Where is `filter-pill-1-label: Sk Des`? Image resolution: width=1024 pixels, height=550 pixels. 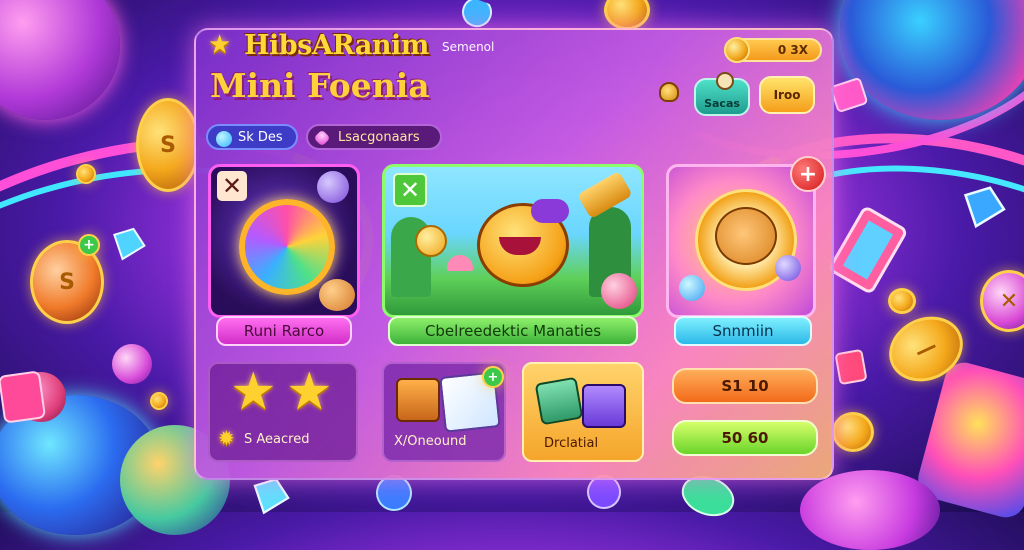 filter-pill-1-label: Sk Des is located at coordinates (260, 137).